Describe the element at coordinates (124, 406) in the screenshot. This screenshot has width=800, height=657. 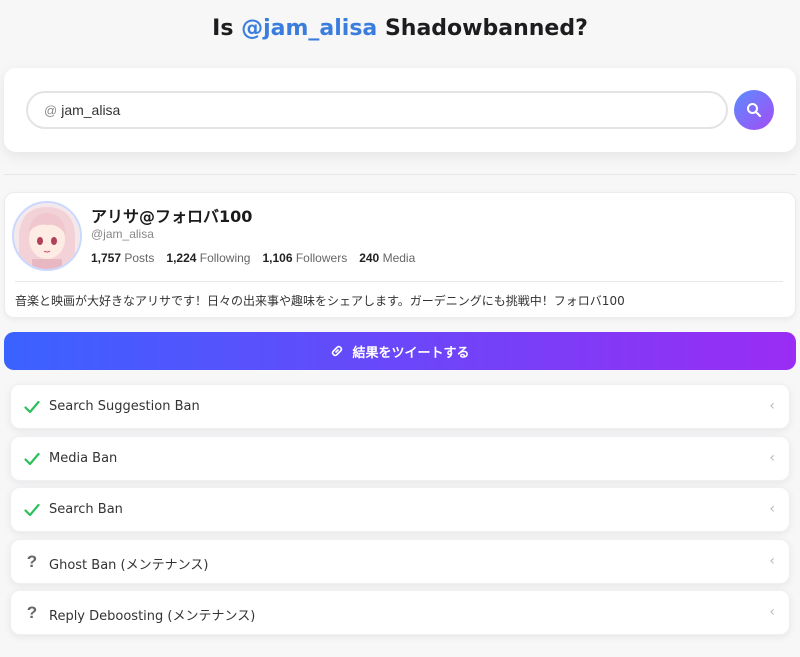
I see `result-label: Search Suggestion Ban` at that location.